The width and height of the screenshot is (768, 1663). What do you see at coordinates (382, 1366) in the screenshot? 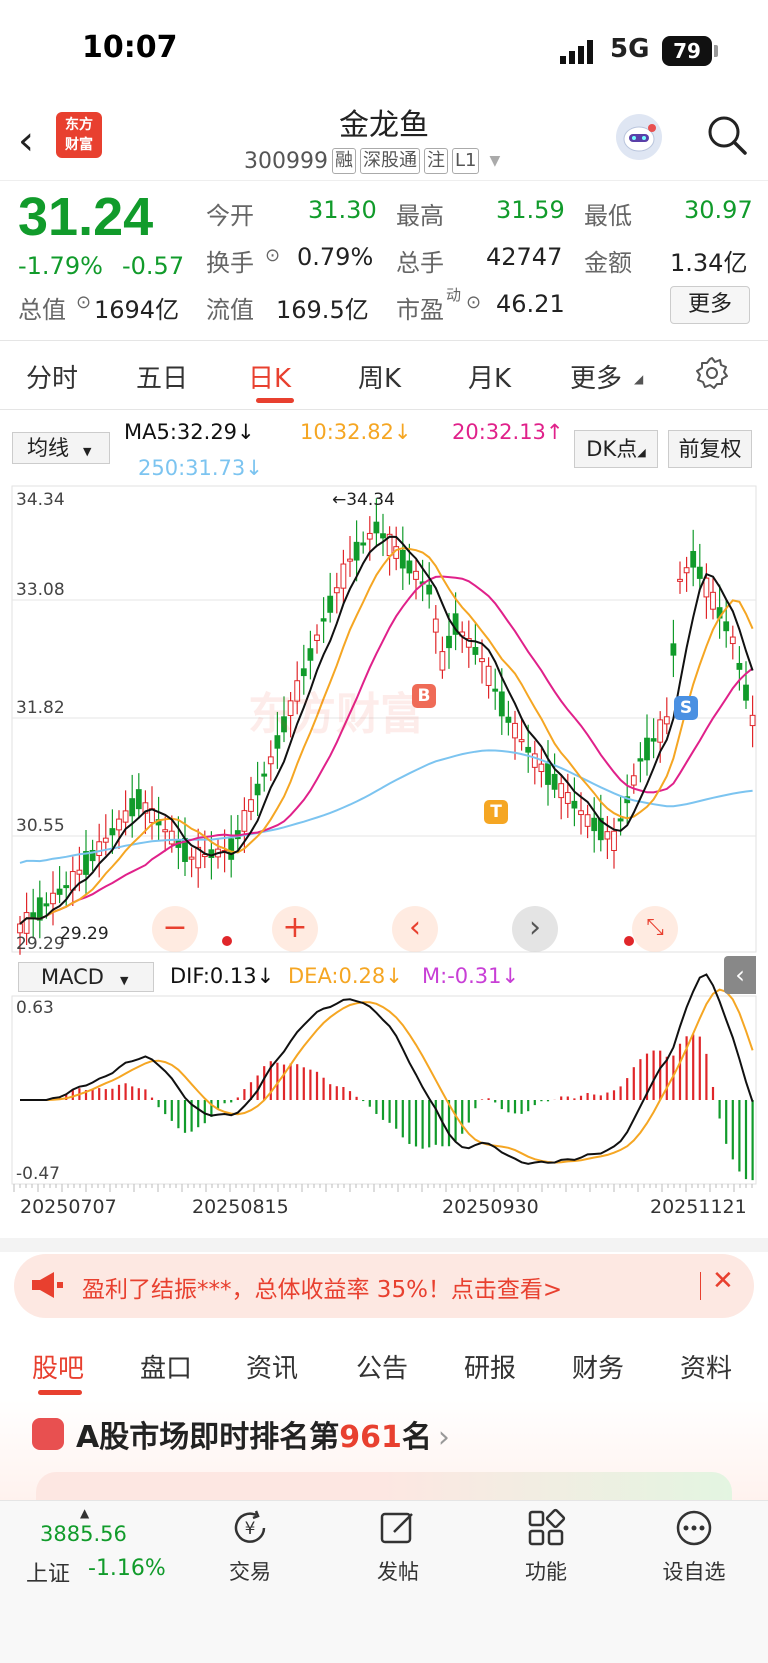
I see `tab-announcements: 公告` at bounding box center [382, 1366].